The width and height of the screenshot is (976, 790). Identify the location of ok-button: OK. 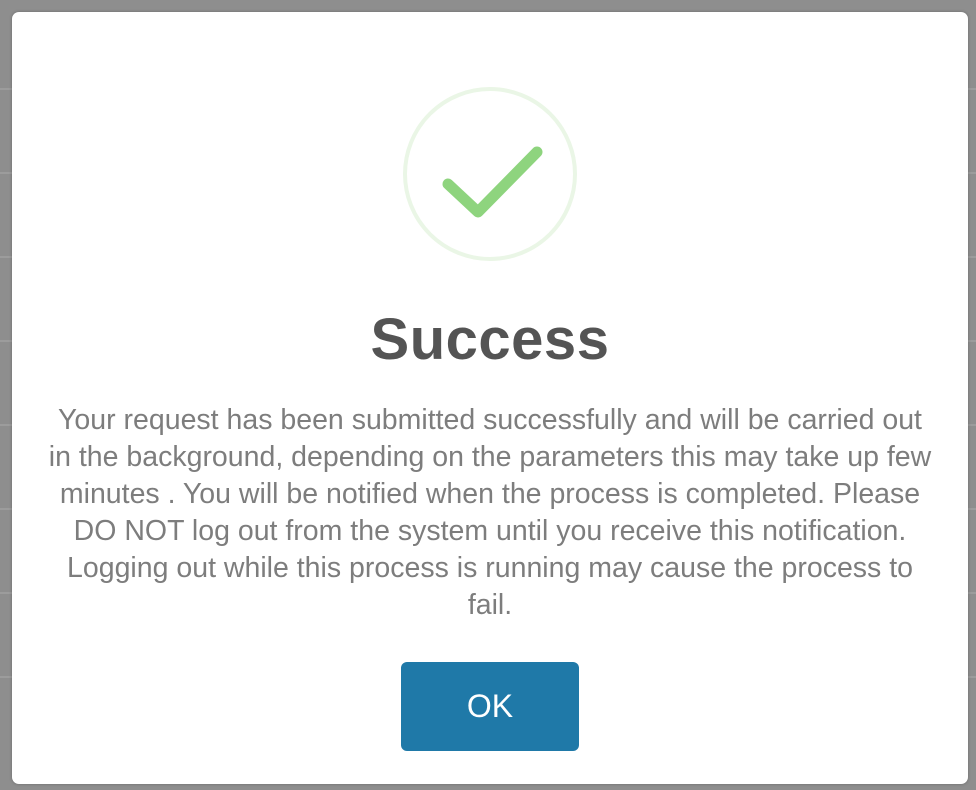
(490, 706).